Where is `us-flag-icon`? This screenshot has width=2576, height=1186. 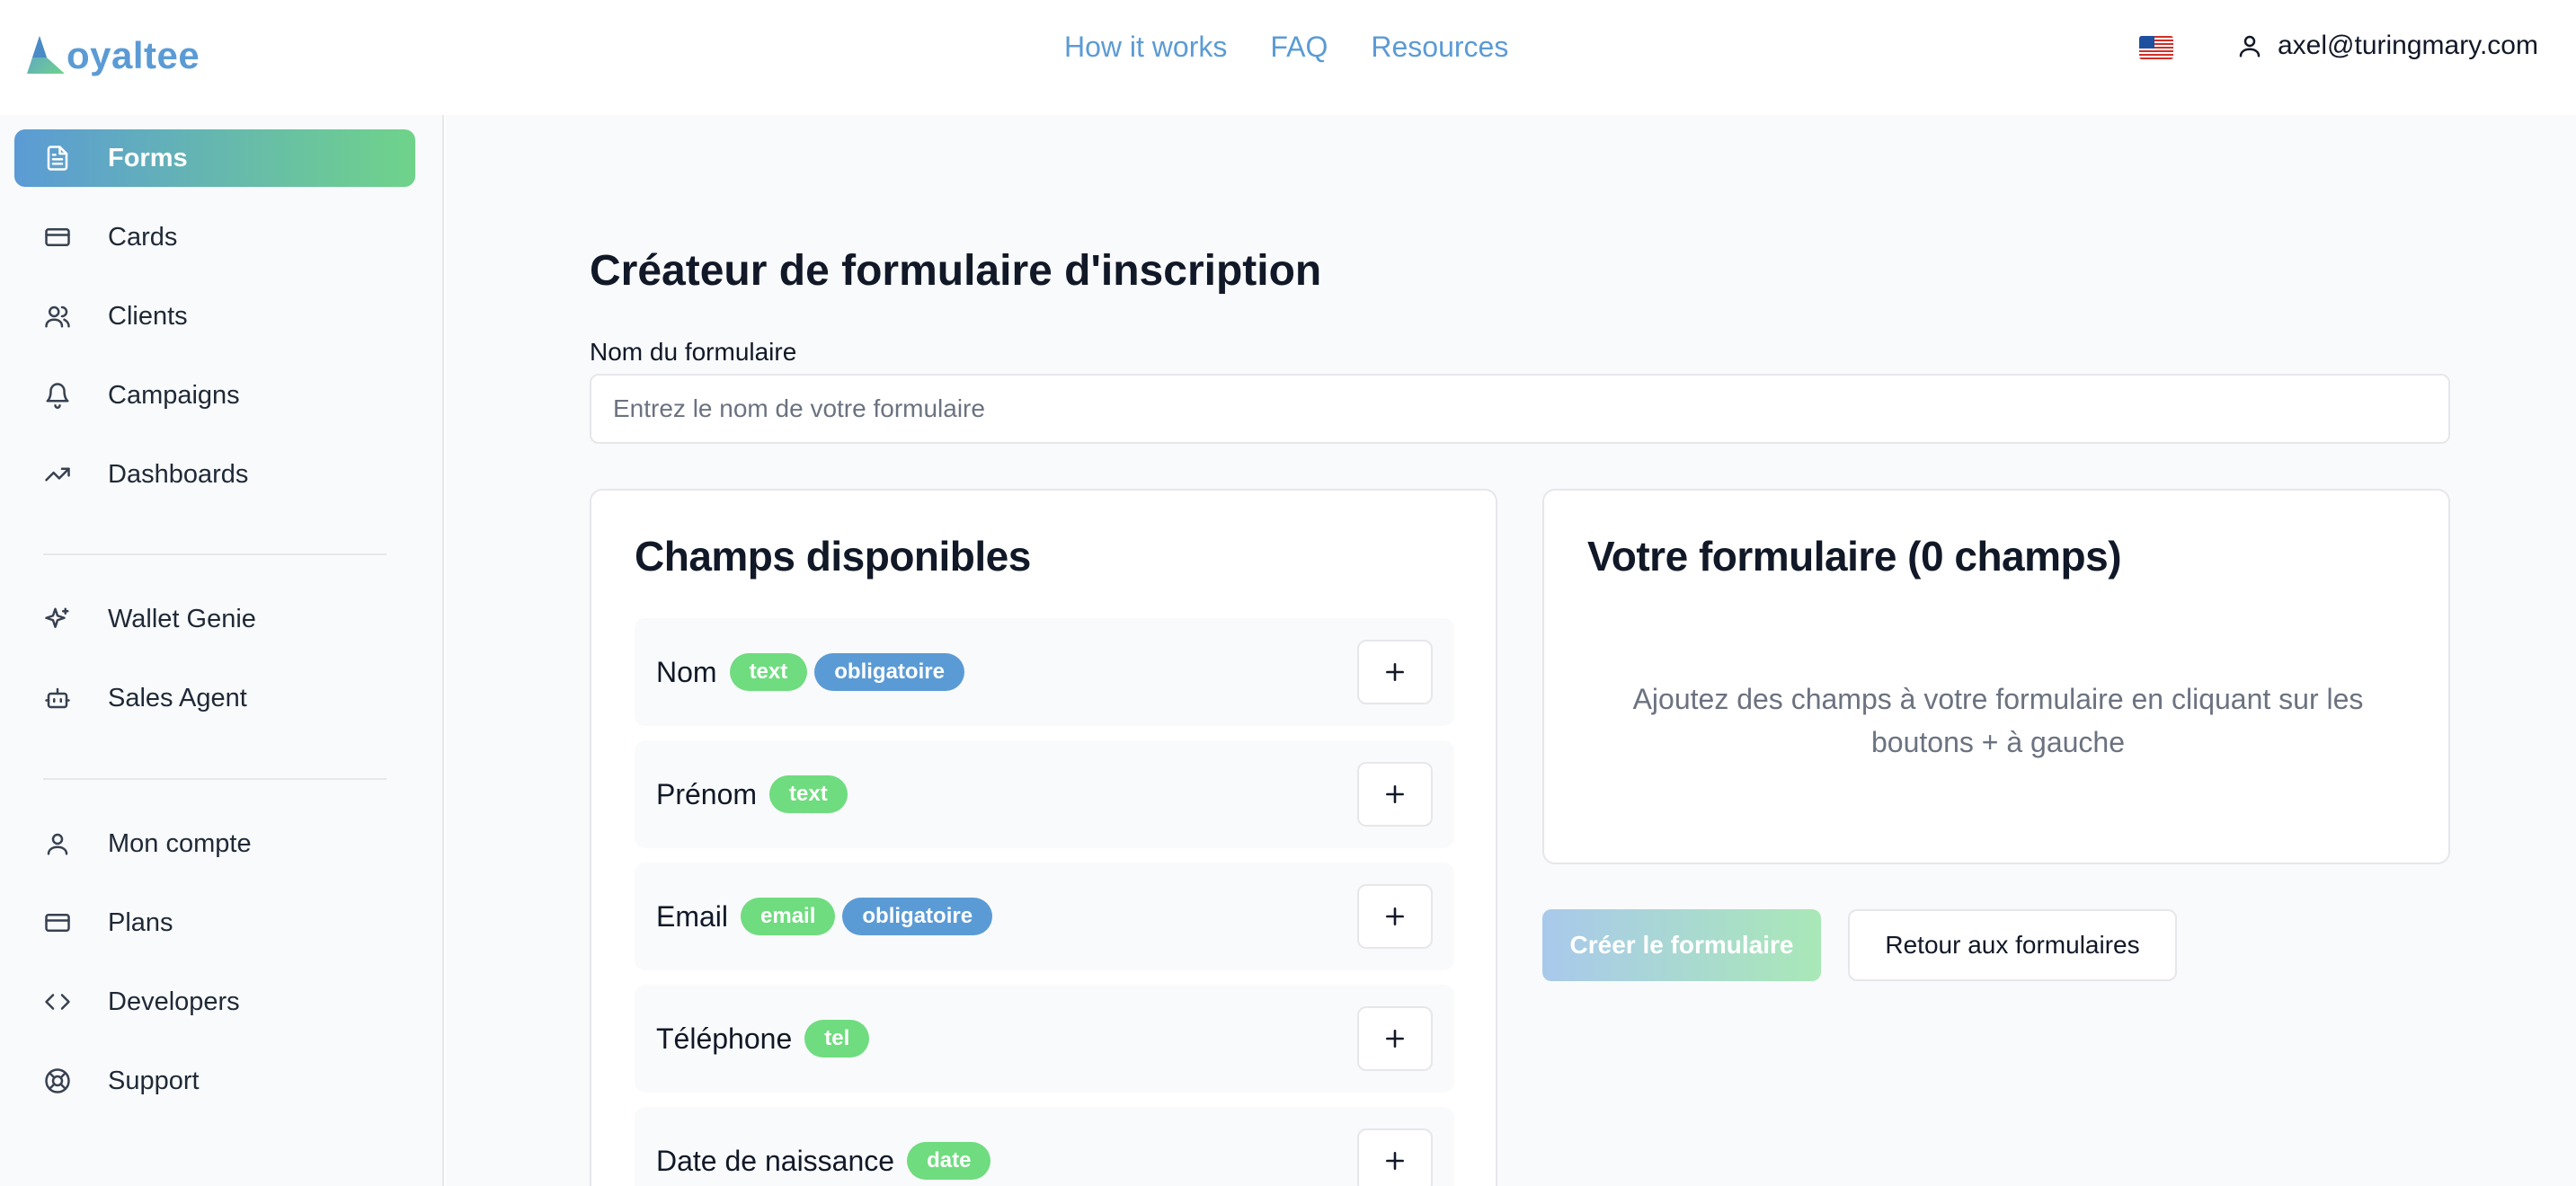
us-flag-icon is located at coordinates (2156, 47).